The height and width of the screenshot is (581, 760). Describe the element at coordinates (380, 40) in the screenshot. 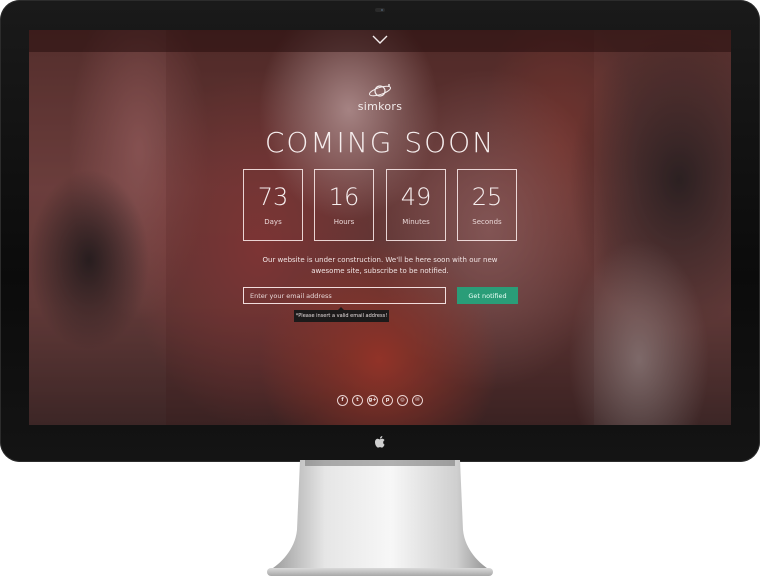

I see `chevron-down-icon` at that location.